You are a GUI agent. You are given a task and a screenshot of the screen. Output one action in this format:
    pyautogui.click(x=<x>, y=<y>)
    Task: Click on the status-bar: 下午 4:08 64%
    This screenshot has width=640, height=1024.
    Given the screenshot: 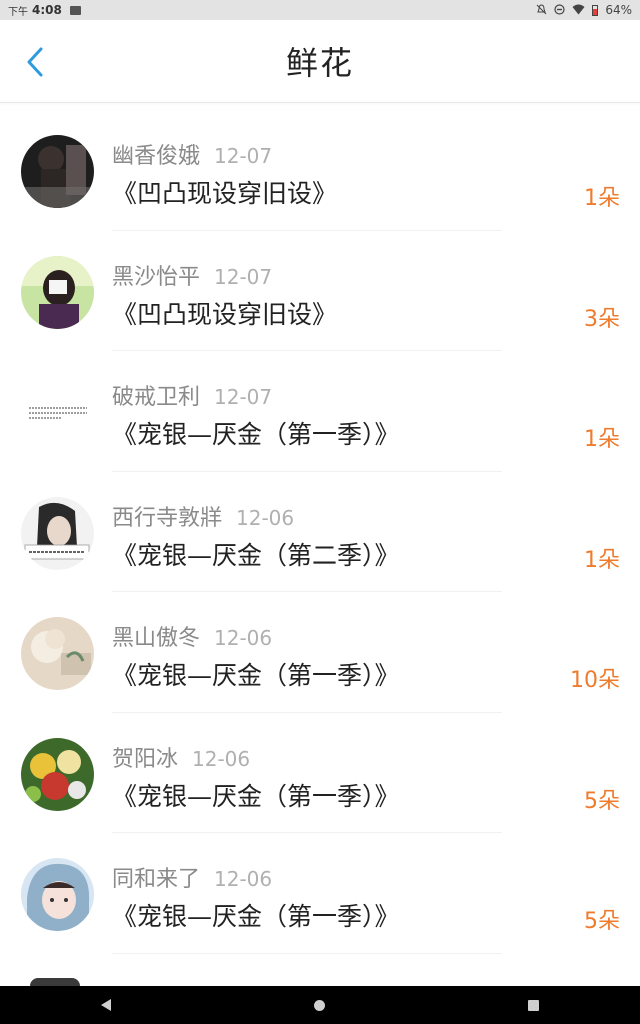 What is the action you would take?
    pyautogui.click(x=320, y=10)
    